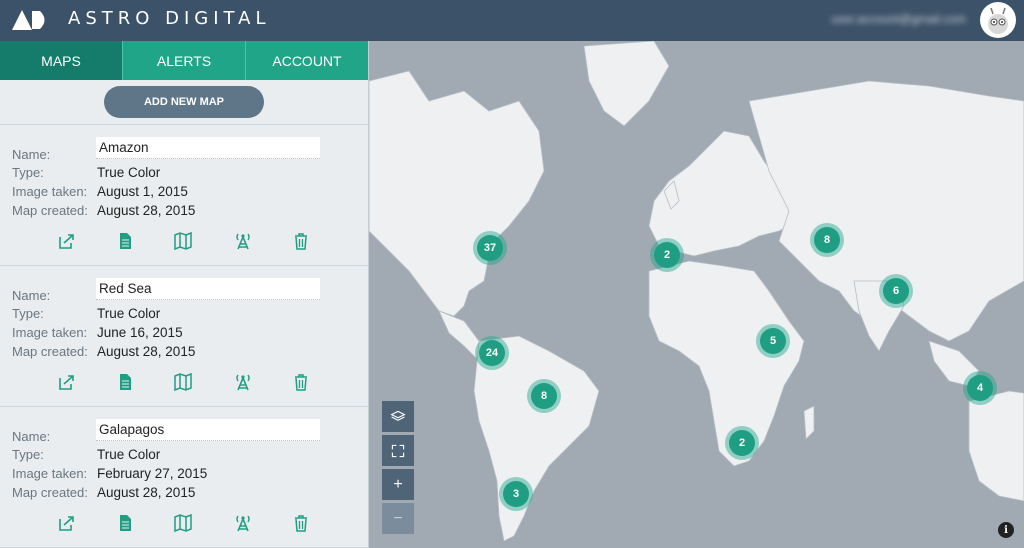  I want to click on cluster-marker-patagonia: 3, so click(516, 494).